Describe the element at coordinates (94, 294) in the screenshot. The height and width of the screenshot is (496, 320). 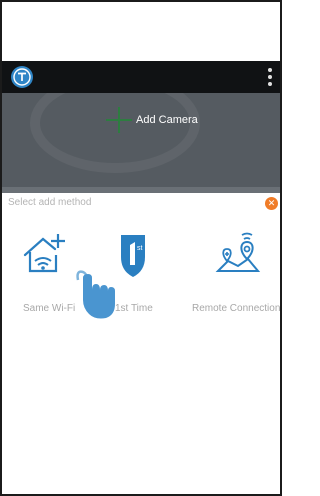
I see `tap-hand-icon` at that location.